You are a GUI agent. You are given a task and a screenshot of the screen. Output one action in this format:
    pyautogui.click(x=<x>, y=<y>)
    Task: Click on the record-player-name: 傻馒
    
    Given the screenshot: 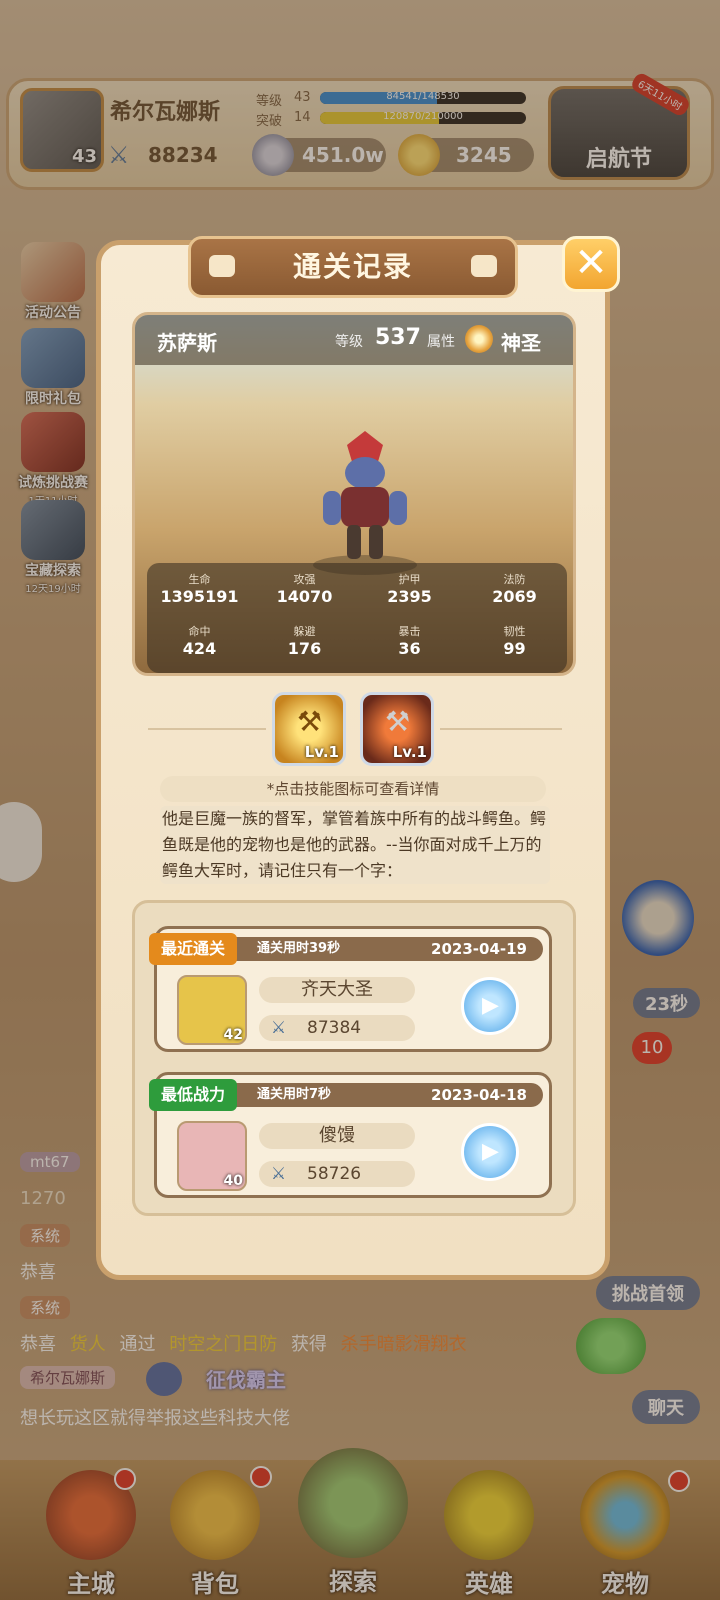 What is the action you would take?
    pyautogui.click(x=337, y=1136)
    